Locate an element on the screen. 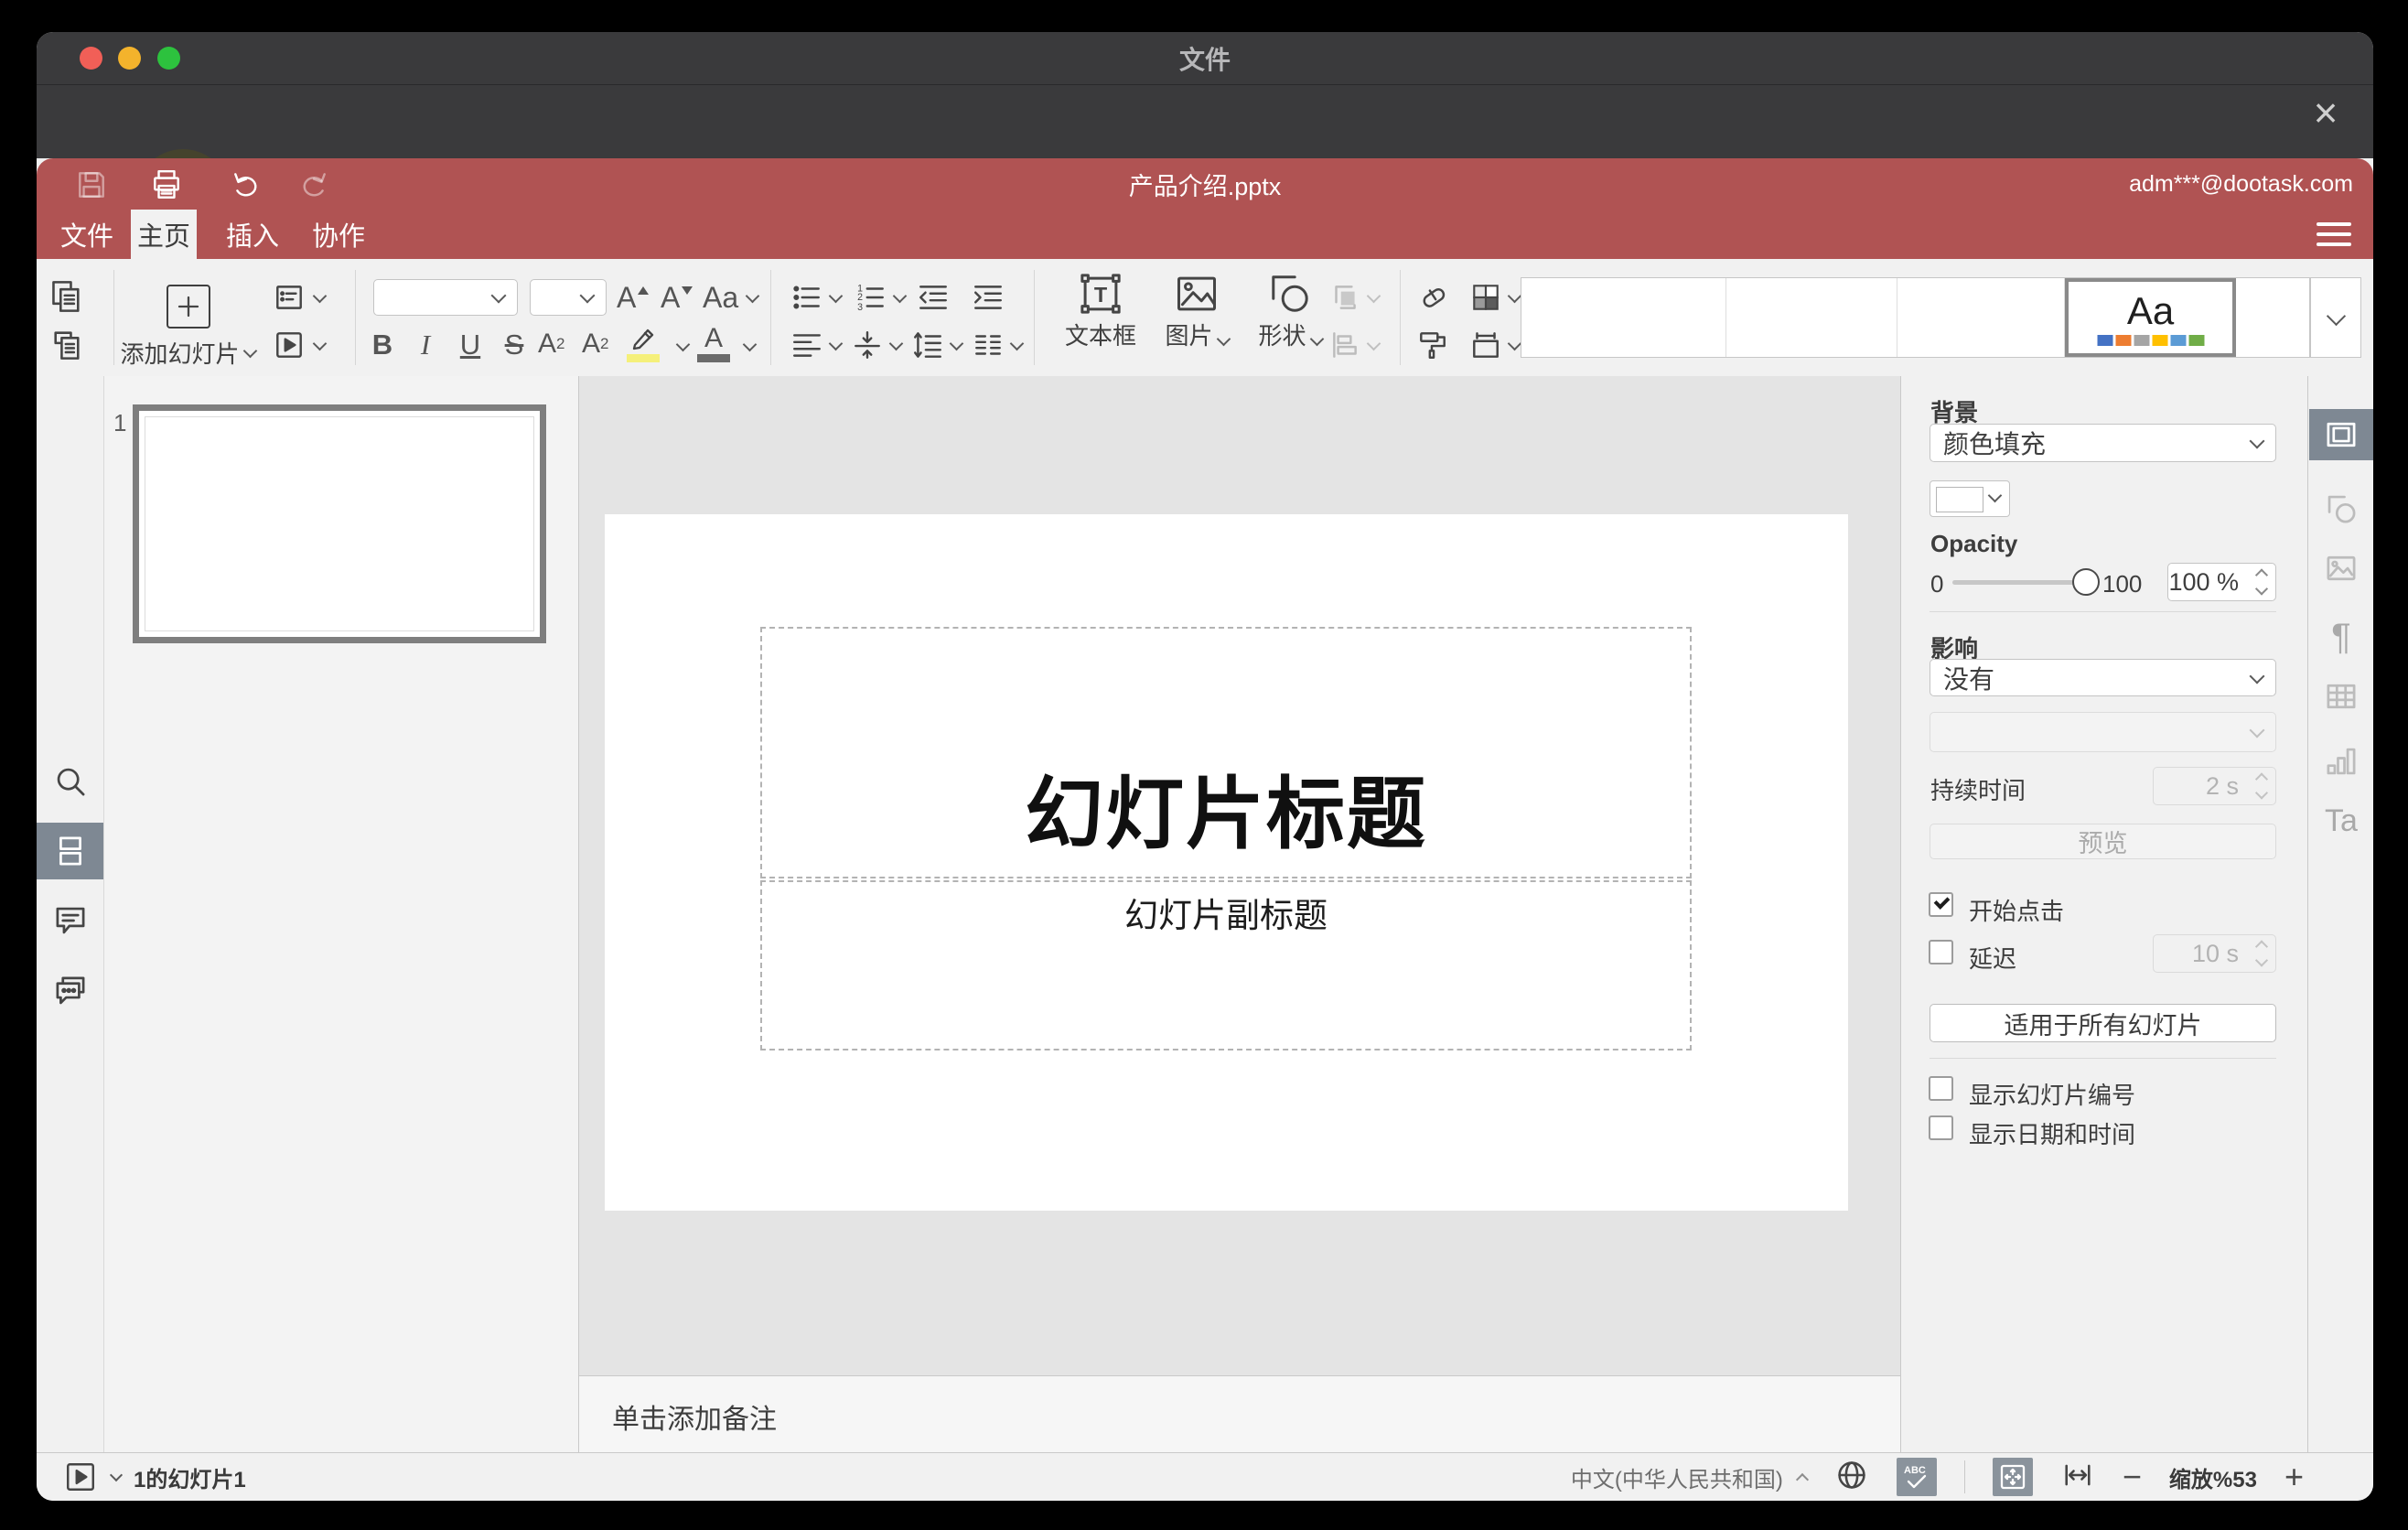  copy-button is located at coordinates (66, 296).